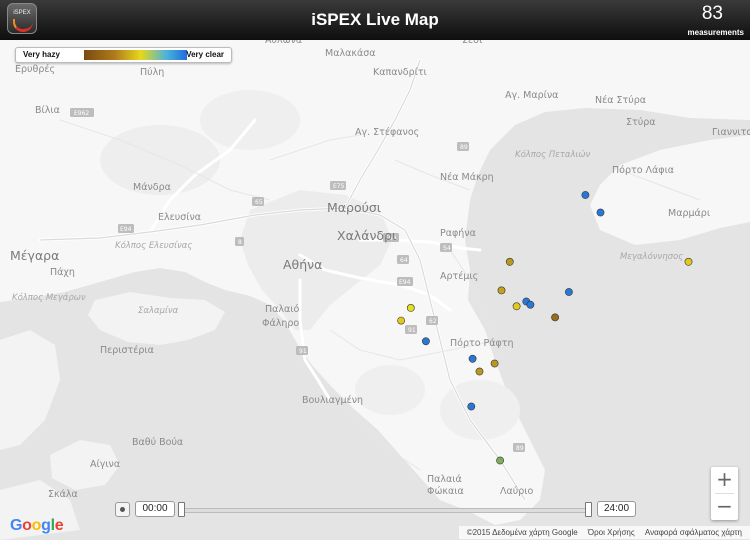 This screenshot has height=540, width=750. I want to click on place-label: Νέα Στύρα, so click(620, 100).